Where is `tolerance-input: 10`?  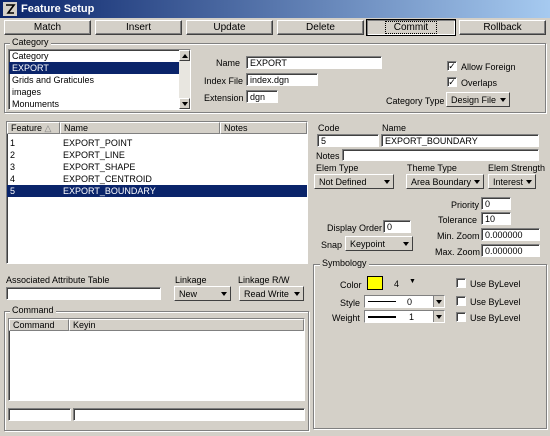 tolerance-input: 10 is located at coordinates (496, 218).